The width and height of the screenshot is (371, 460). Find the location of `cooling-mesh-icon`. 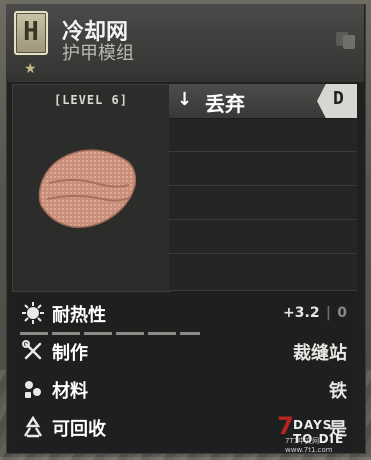

cooling-mesh-icon is located at coordinates (87, 188).